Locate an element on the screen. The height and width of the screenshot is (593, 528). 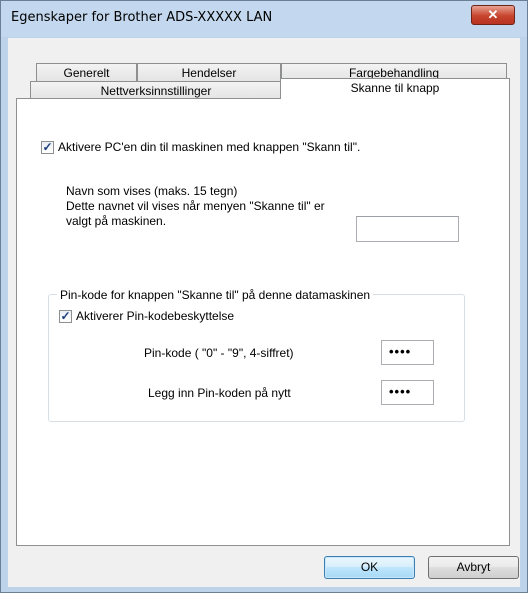
pin-confirm-label: Legg inn Pin-koden på nytt is located at coordinates (219, 393).